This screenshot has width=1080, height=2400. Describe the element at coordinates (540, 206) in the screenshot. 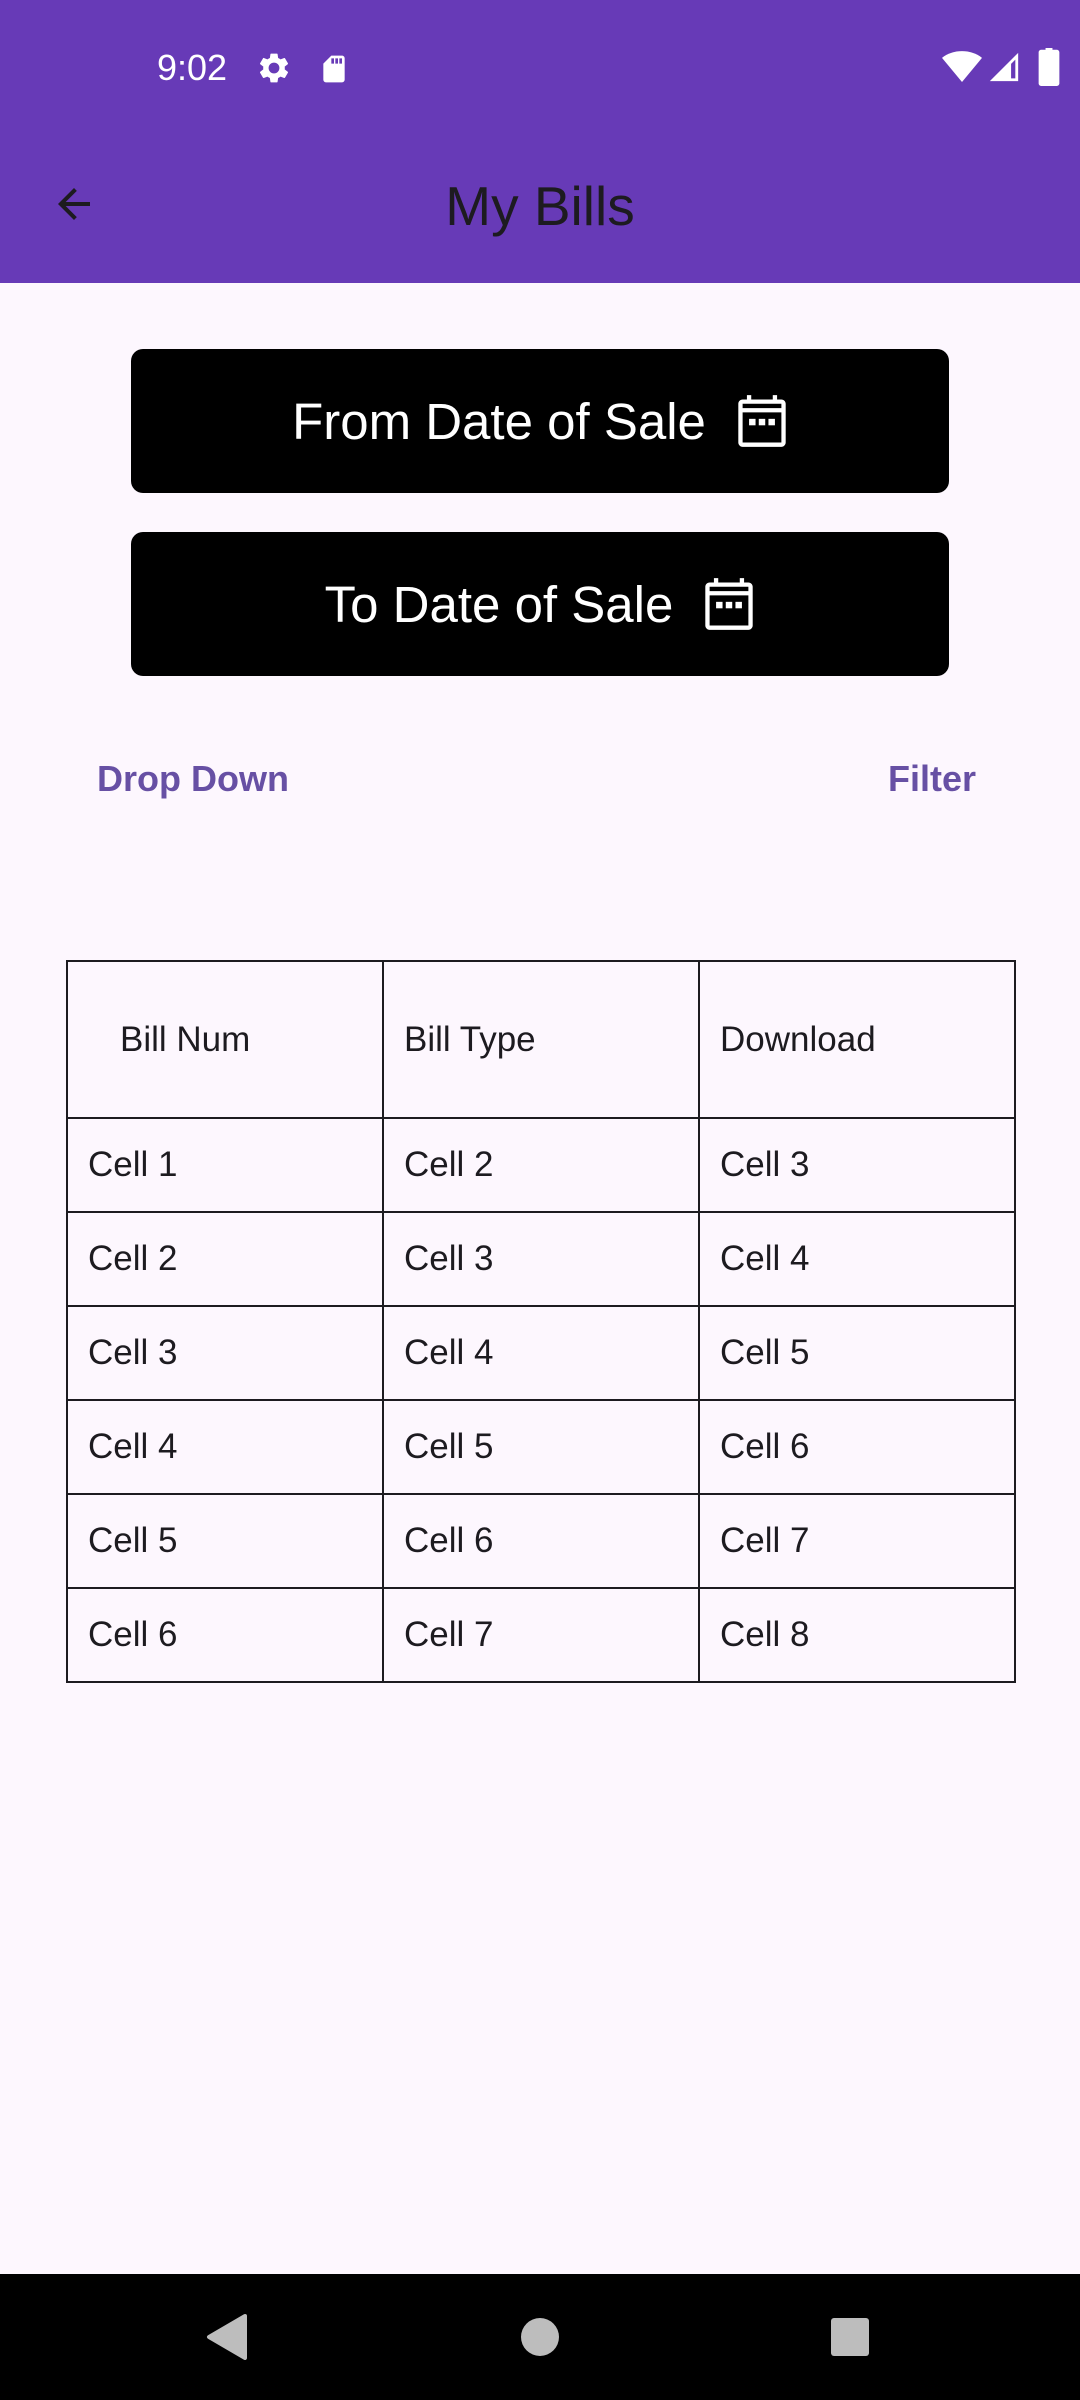

I see `page-title: My Bills` at that location.